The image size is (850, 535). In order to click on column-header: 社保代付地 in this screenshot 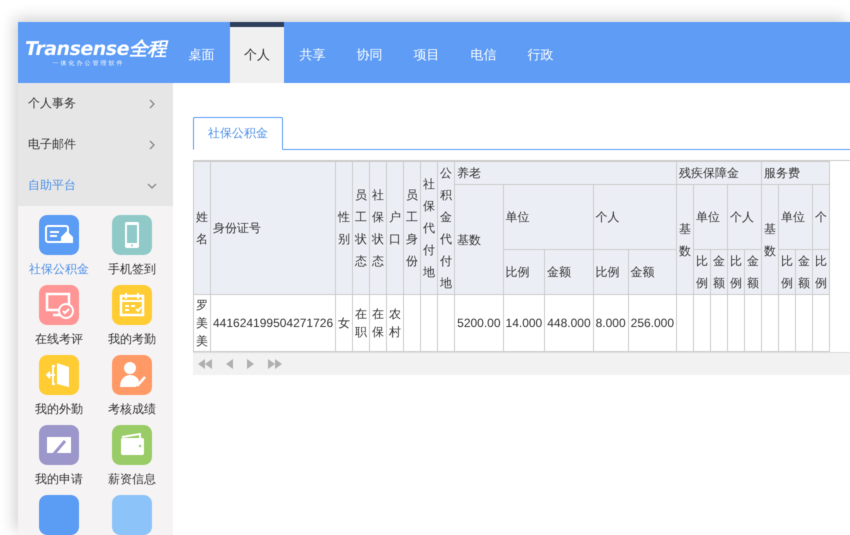, I will do `click(429, 228)`.